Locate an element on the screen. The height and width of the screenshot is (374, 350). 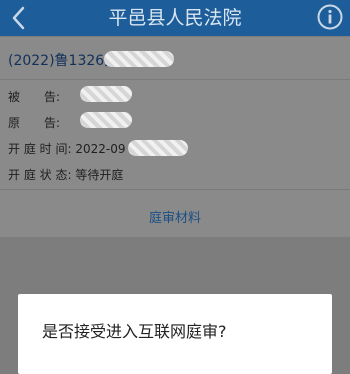
court-time-row: 开 庭 时 间: 2022-09 is located at coordinates (66, 148).